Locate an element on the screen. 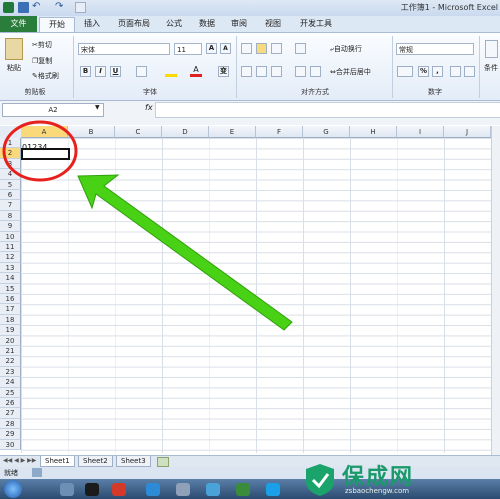  taskbar-app-icon is located at coordinates (67, 489).